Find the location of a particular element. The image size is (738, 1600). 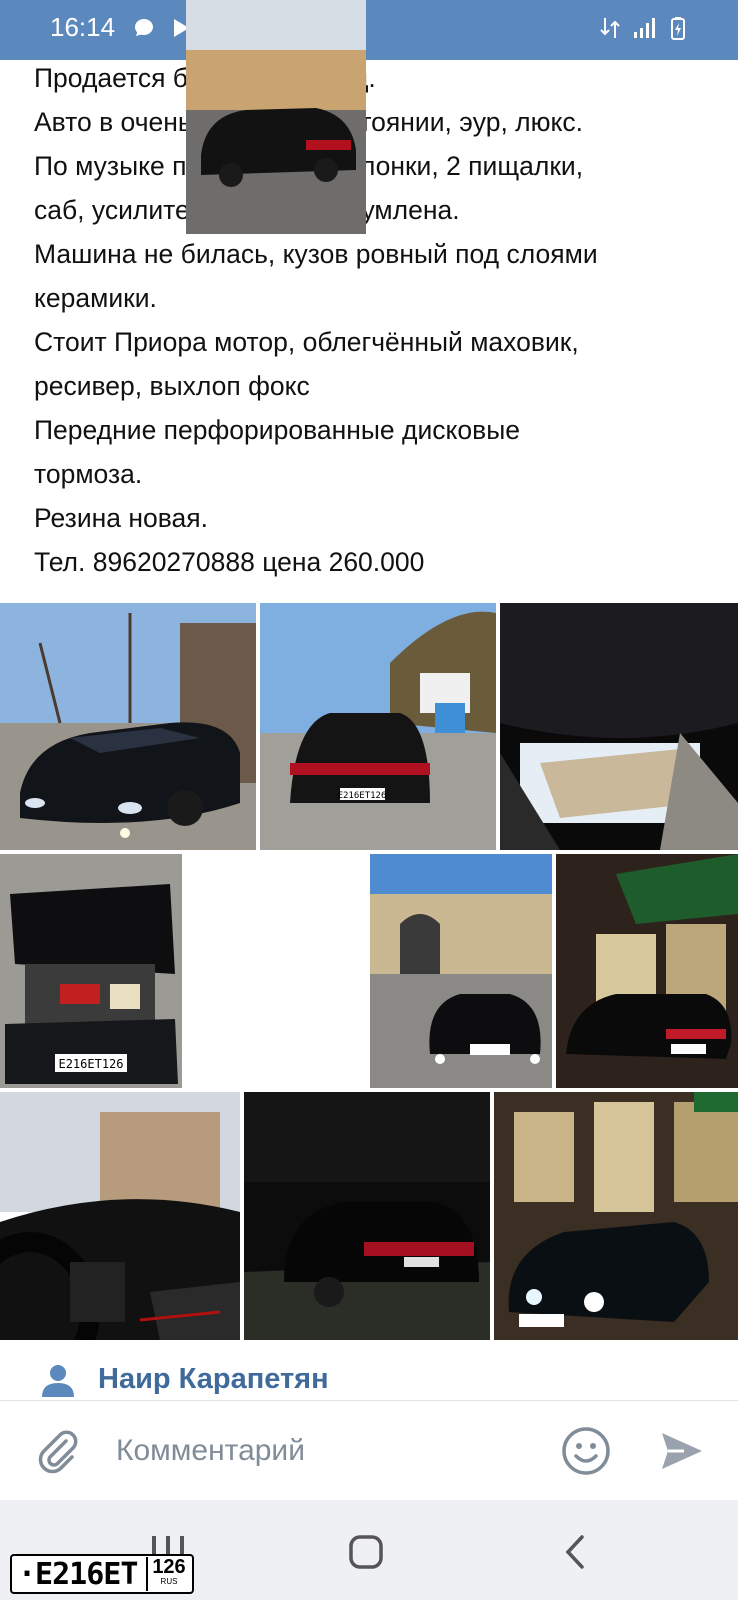

battery-icon is located at coordinates (678, 28).